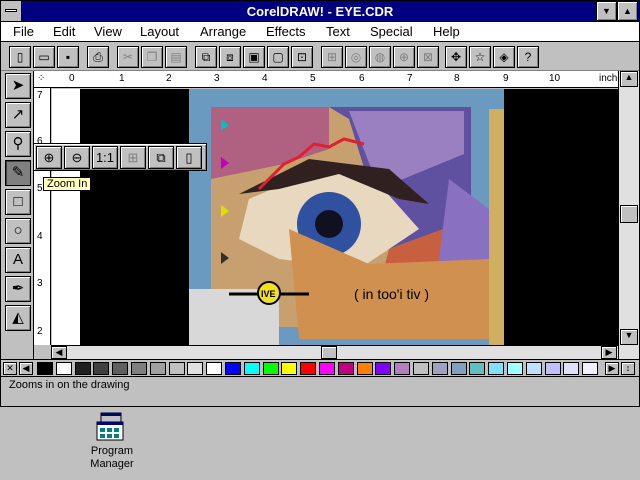 This screenshot has width=640, height=480. What do you see at coordinates (68, 57) in the screenshot?
I see `save-icon: ▪` at bounding box center [68, 57].